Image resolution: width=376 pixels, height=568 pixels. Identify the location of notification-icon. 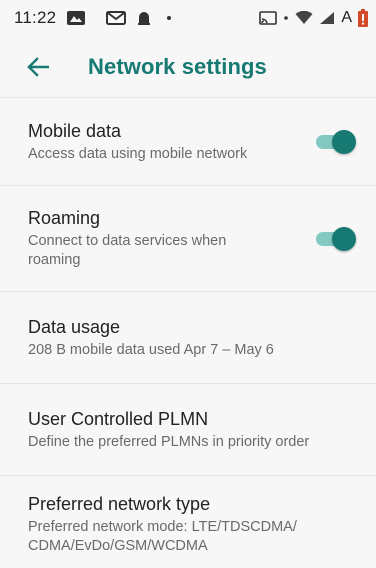
(144, 18).